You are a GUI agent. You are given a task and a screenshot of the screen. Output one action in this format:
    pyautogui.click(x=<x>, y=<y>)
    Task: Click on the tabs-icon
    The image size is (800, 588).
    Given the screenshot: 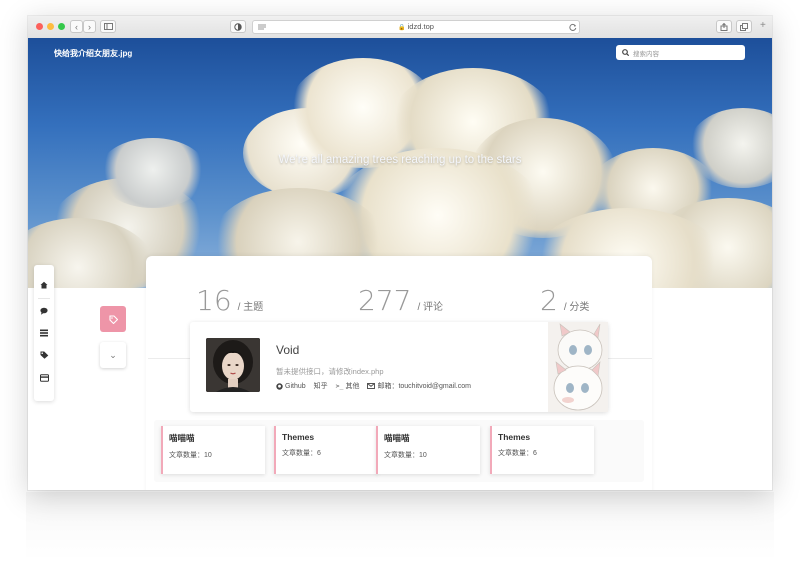 What is the action you would take?
    pyautogui.click(x=744, y=26)
    